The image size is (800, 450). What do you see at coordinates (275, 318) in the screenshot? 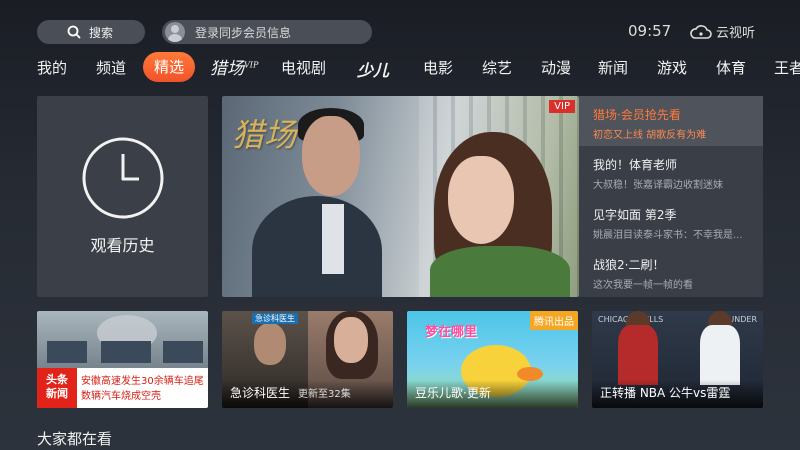
I see `drama-logo-tag: 急诊科医生` at bounding box center [275, 318].